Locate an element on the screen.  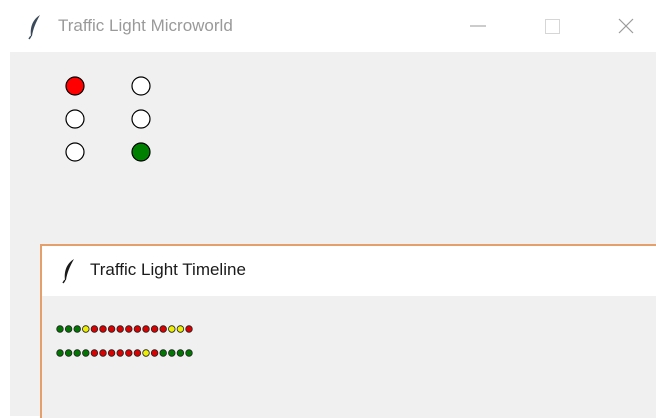
timeline-dots is located at coordinates (124, 341).